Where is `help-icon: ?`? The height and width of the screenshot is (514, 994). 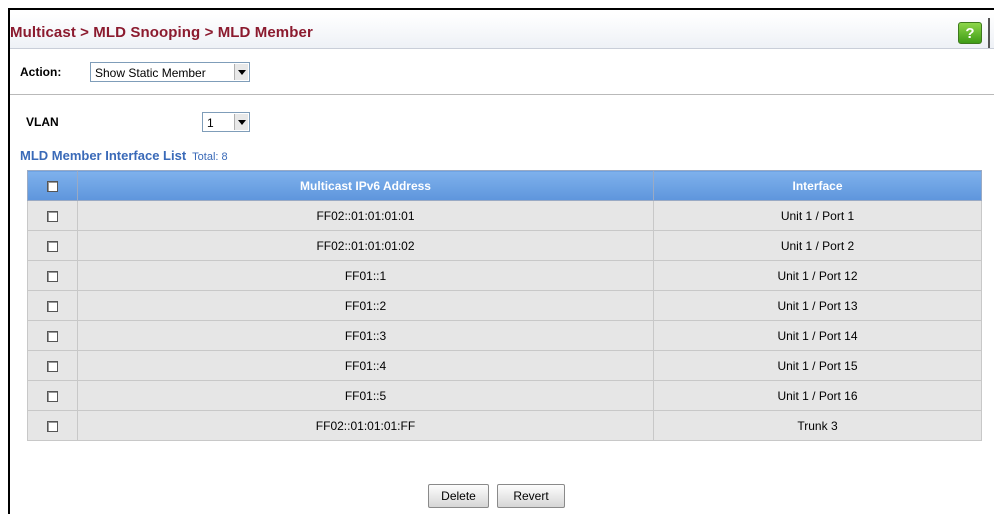
help-icon: ? is located at coordinates (970, 33).